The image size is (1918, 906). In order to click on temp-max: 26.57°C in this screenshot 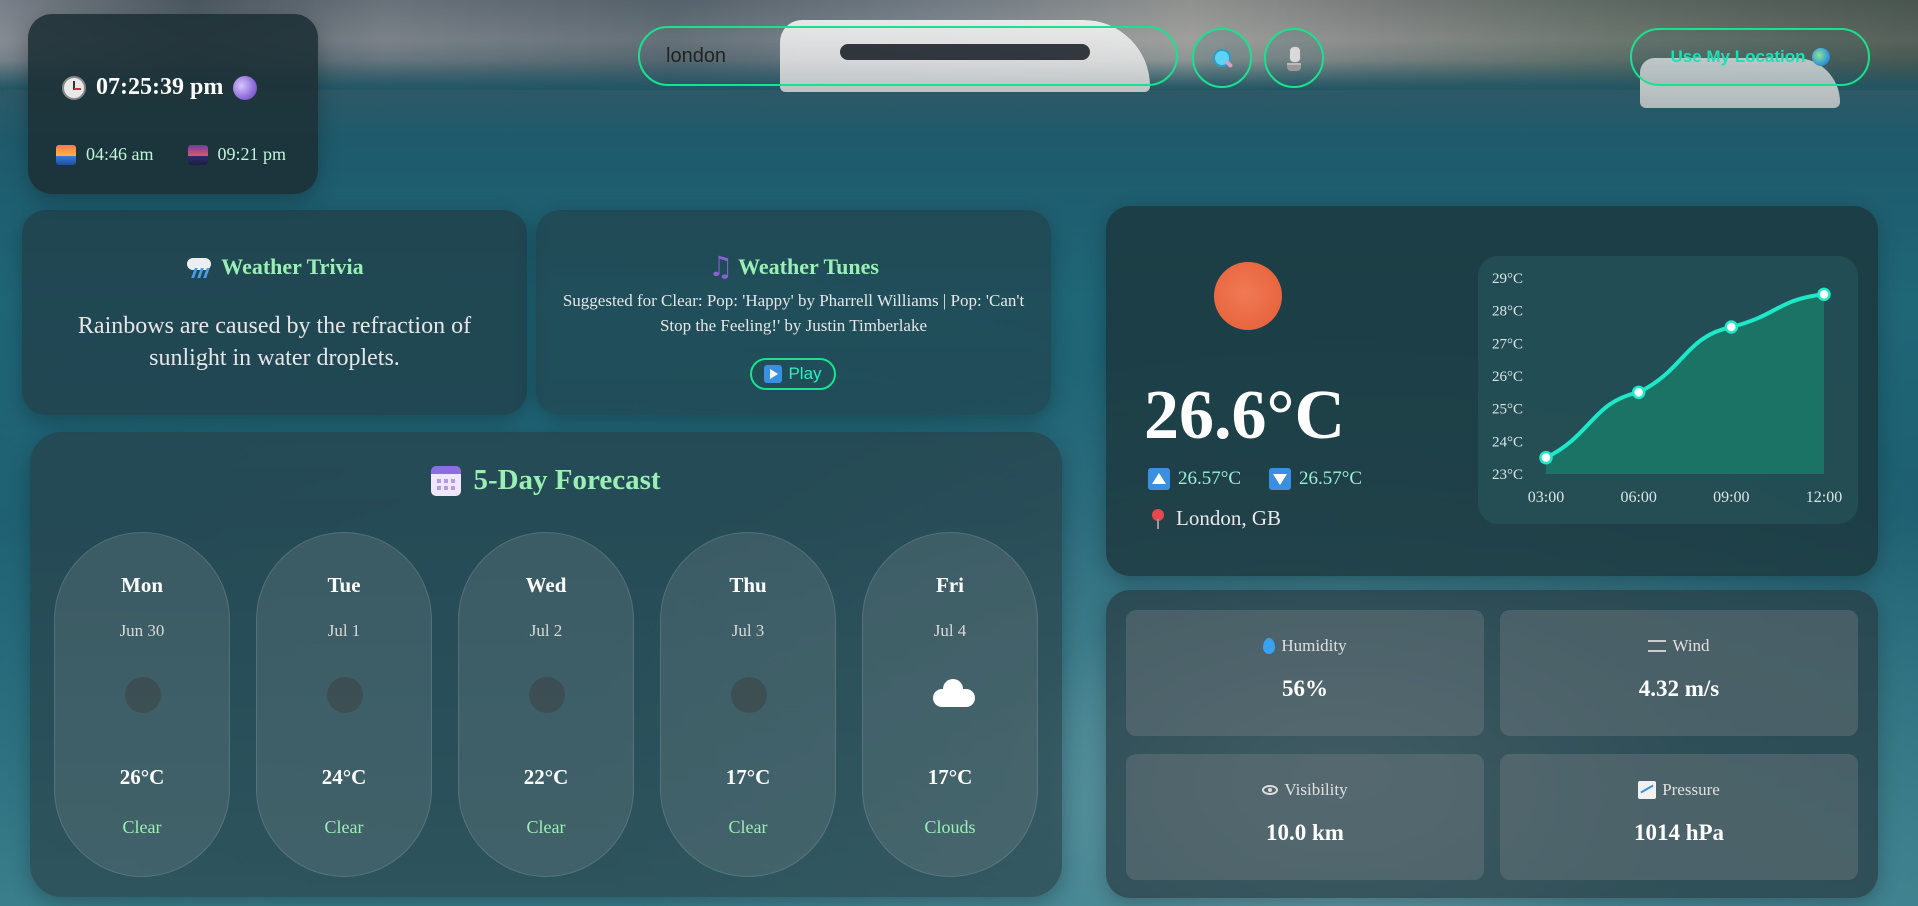, I will do `click(1194, 479)`.